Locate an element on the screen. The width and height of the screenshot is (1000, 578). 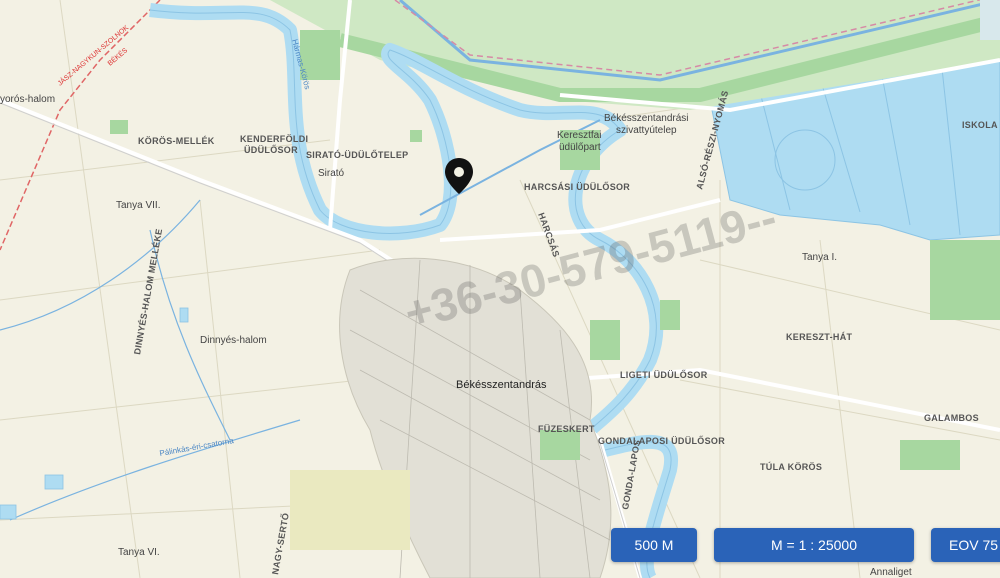
label-bekesszentandras: Békésszentandrás is located at coordinates (501, 385).